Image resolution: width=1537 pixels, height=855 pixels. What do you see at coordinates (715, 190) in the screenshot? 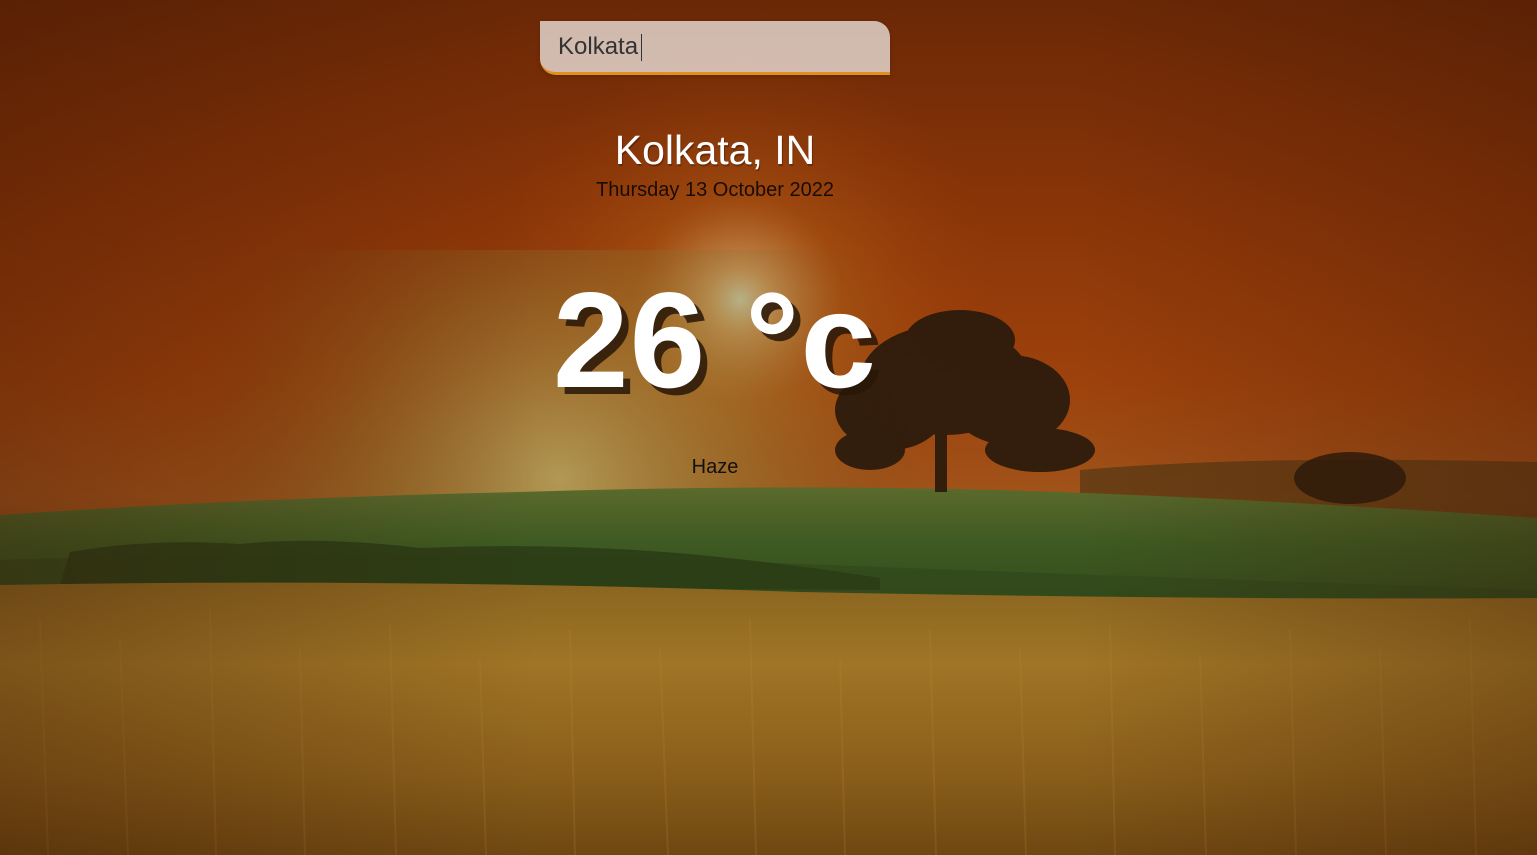
I see `date-label: Thursday 13 October 2022` at bounding box center [715, 190].